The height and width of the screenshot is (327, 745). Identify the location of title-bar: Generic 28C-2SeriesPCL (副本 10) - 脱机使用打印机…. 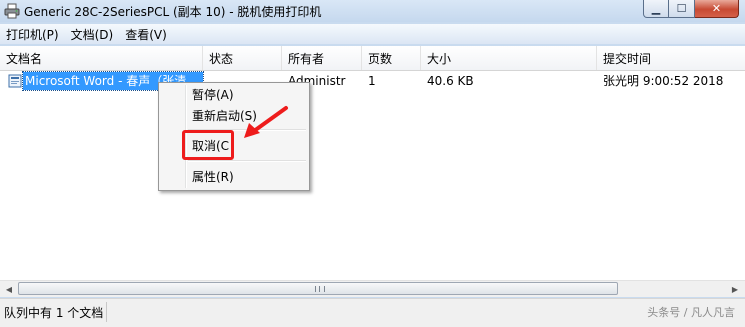
(372, 11).